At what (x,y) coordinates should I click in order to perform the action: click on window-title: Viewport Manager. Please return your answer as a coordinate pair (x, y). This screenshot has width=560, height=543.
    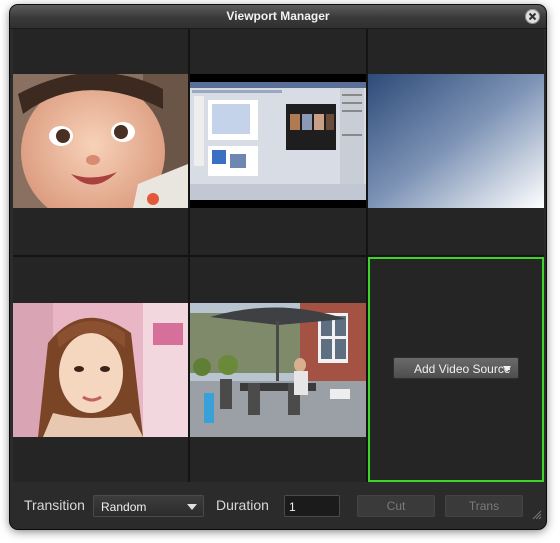
    Looking at the image, I should click on (278, 16).